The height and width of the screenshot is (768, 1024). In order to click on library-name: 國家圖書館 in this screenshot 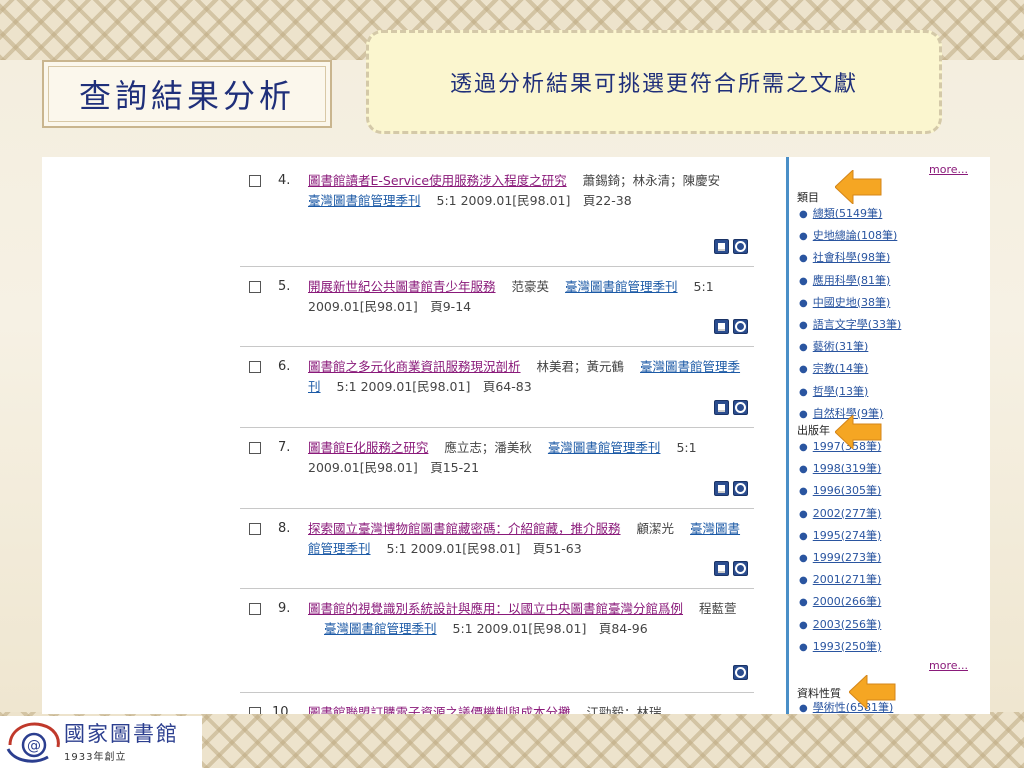, I will do `click(121, 733)`.